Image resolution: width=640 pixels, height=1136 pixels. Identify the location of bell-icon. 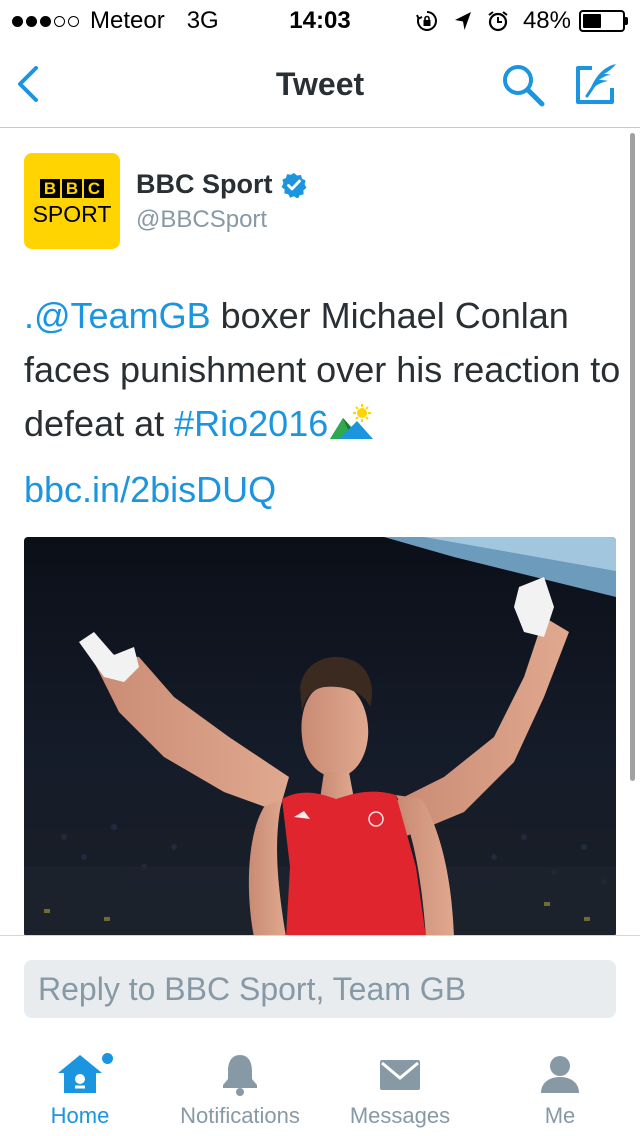
(240, 1075).